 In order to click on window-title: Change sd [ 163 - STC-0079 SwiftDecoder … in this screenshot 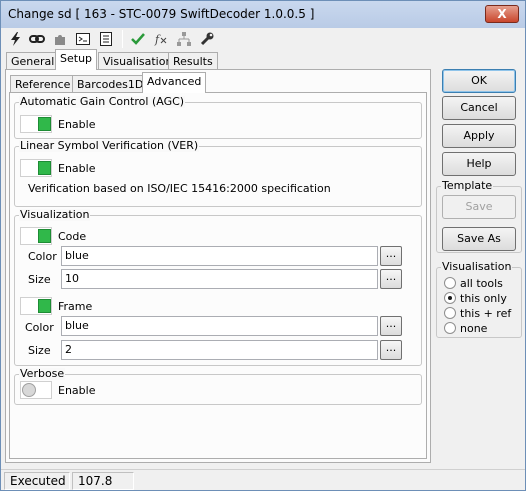, I will do `click(161, 14)`.